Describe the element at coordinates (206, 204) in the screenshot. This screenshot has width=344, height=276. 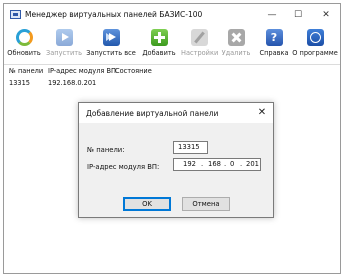
I see `cancel-button: Отмена` at that location.